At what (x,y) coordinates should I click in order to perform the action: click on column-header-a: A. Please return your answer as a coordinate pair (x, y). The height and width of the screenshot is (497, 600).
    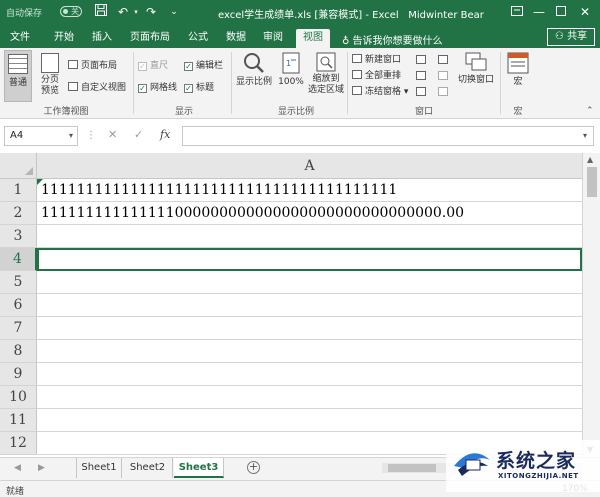
    Looking at the image, I should click on (309, 166).